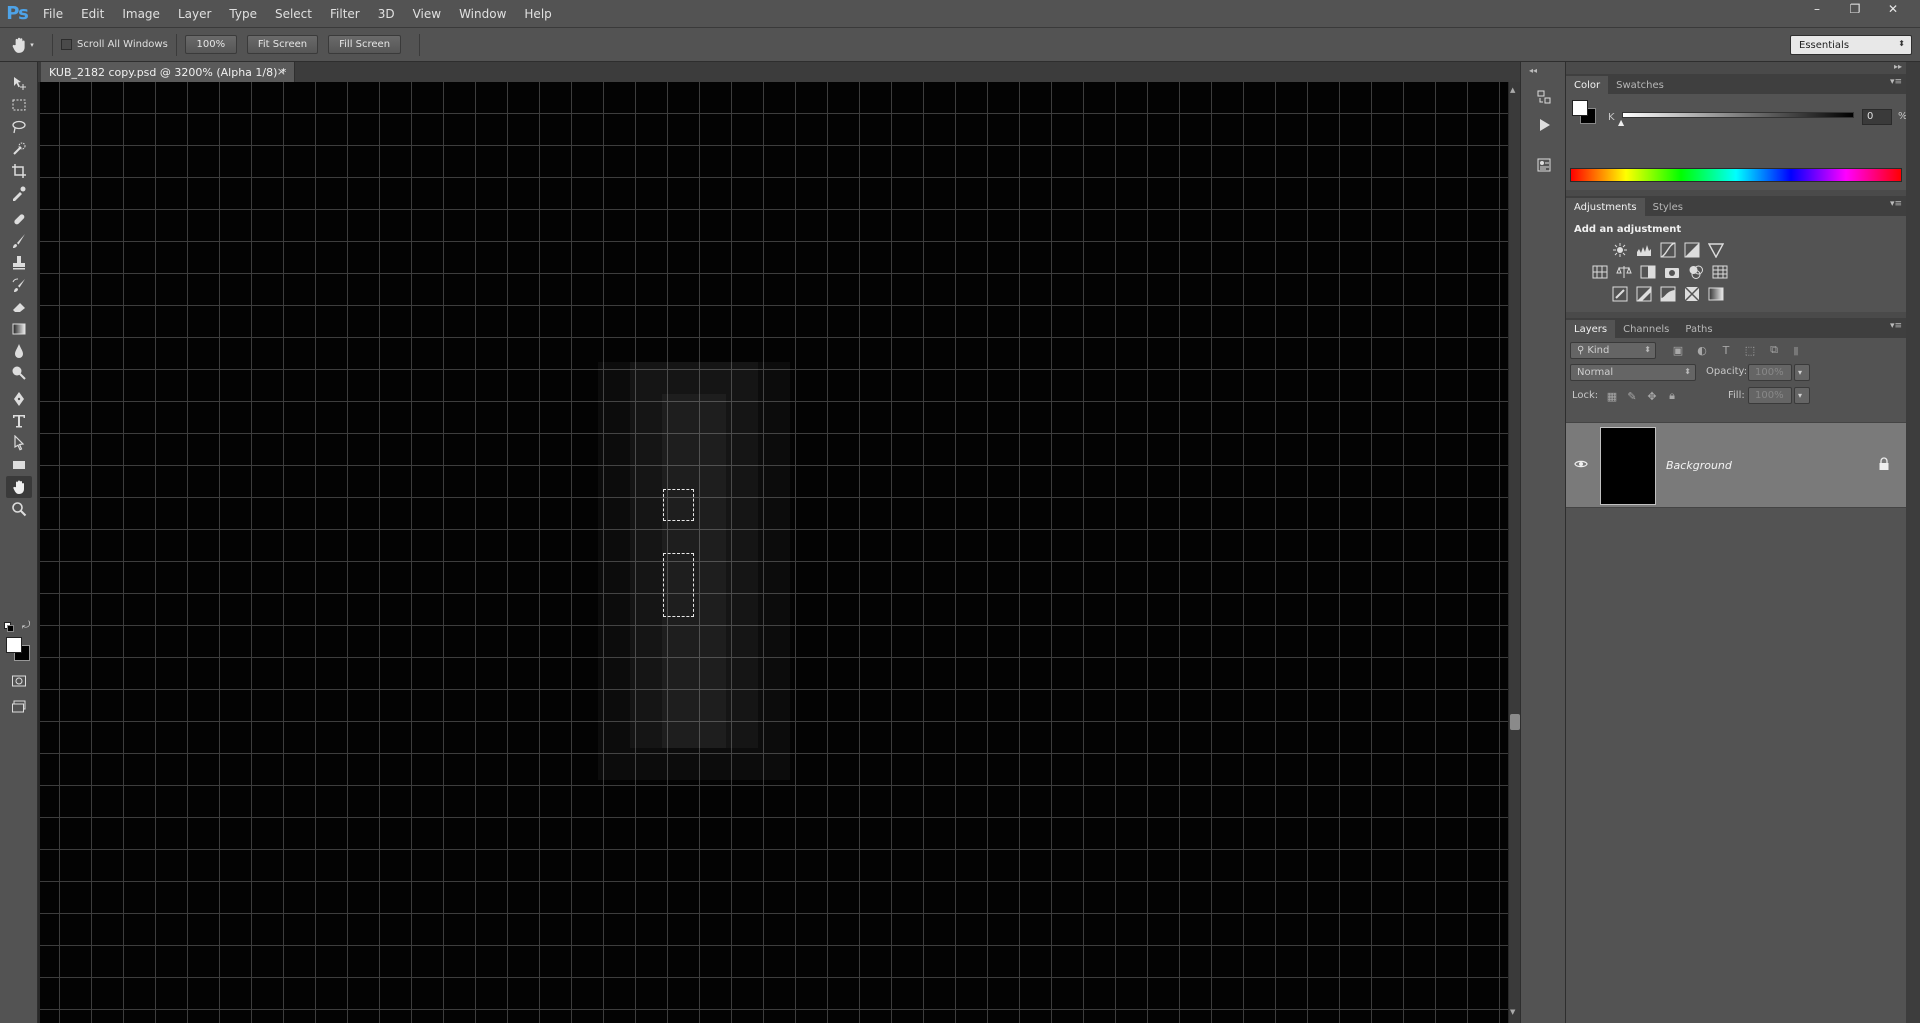 This screenshot has height=1023, width=1920. Describe the element at coordinates (1605, 207) in the screenshot. I see `tab-adjustments: Adjustments` at that location.